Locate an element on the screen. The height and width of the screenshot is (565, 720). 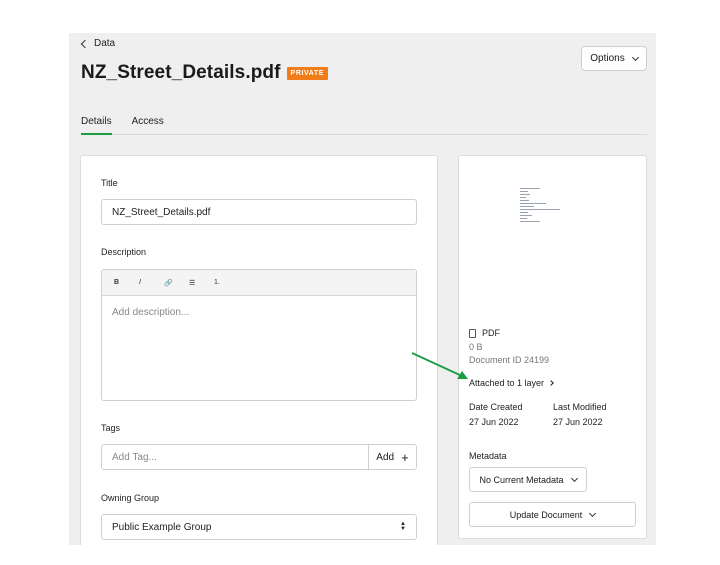
tab-details: Details is located at coordinates (96, 125).